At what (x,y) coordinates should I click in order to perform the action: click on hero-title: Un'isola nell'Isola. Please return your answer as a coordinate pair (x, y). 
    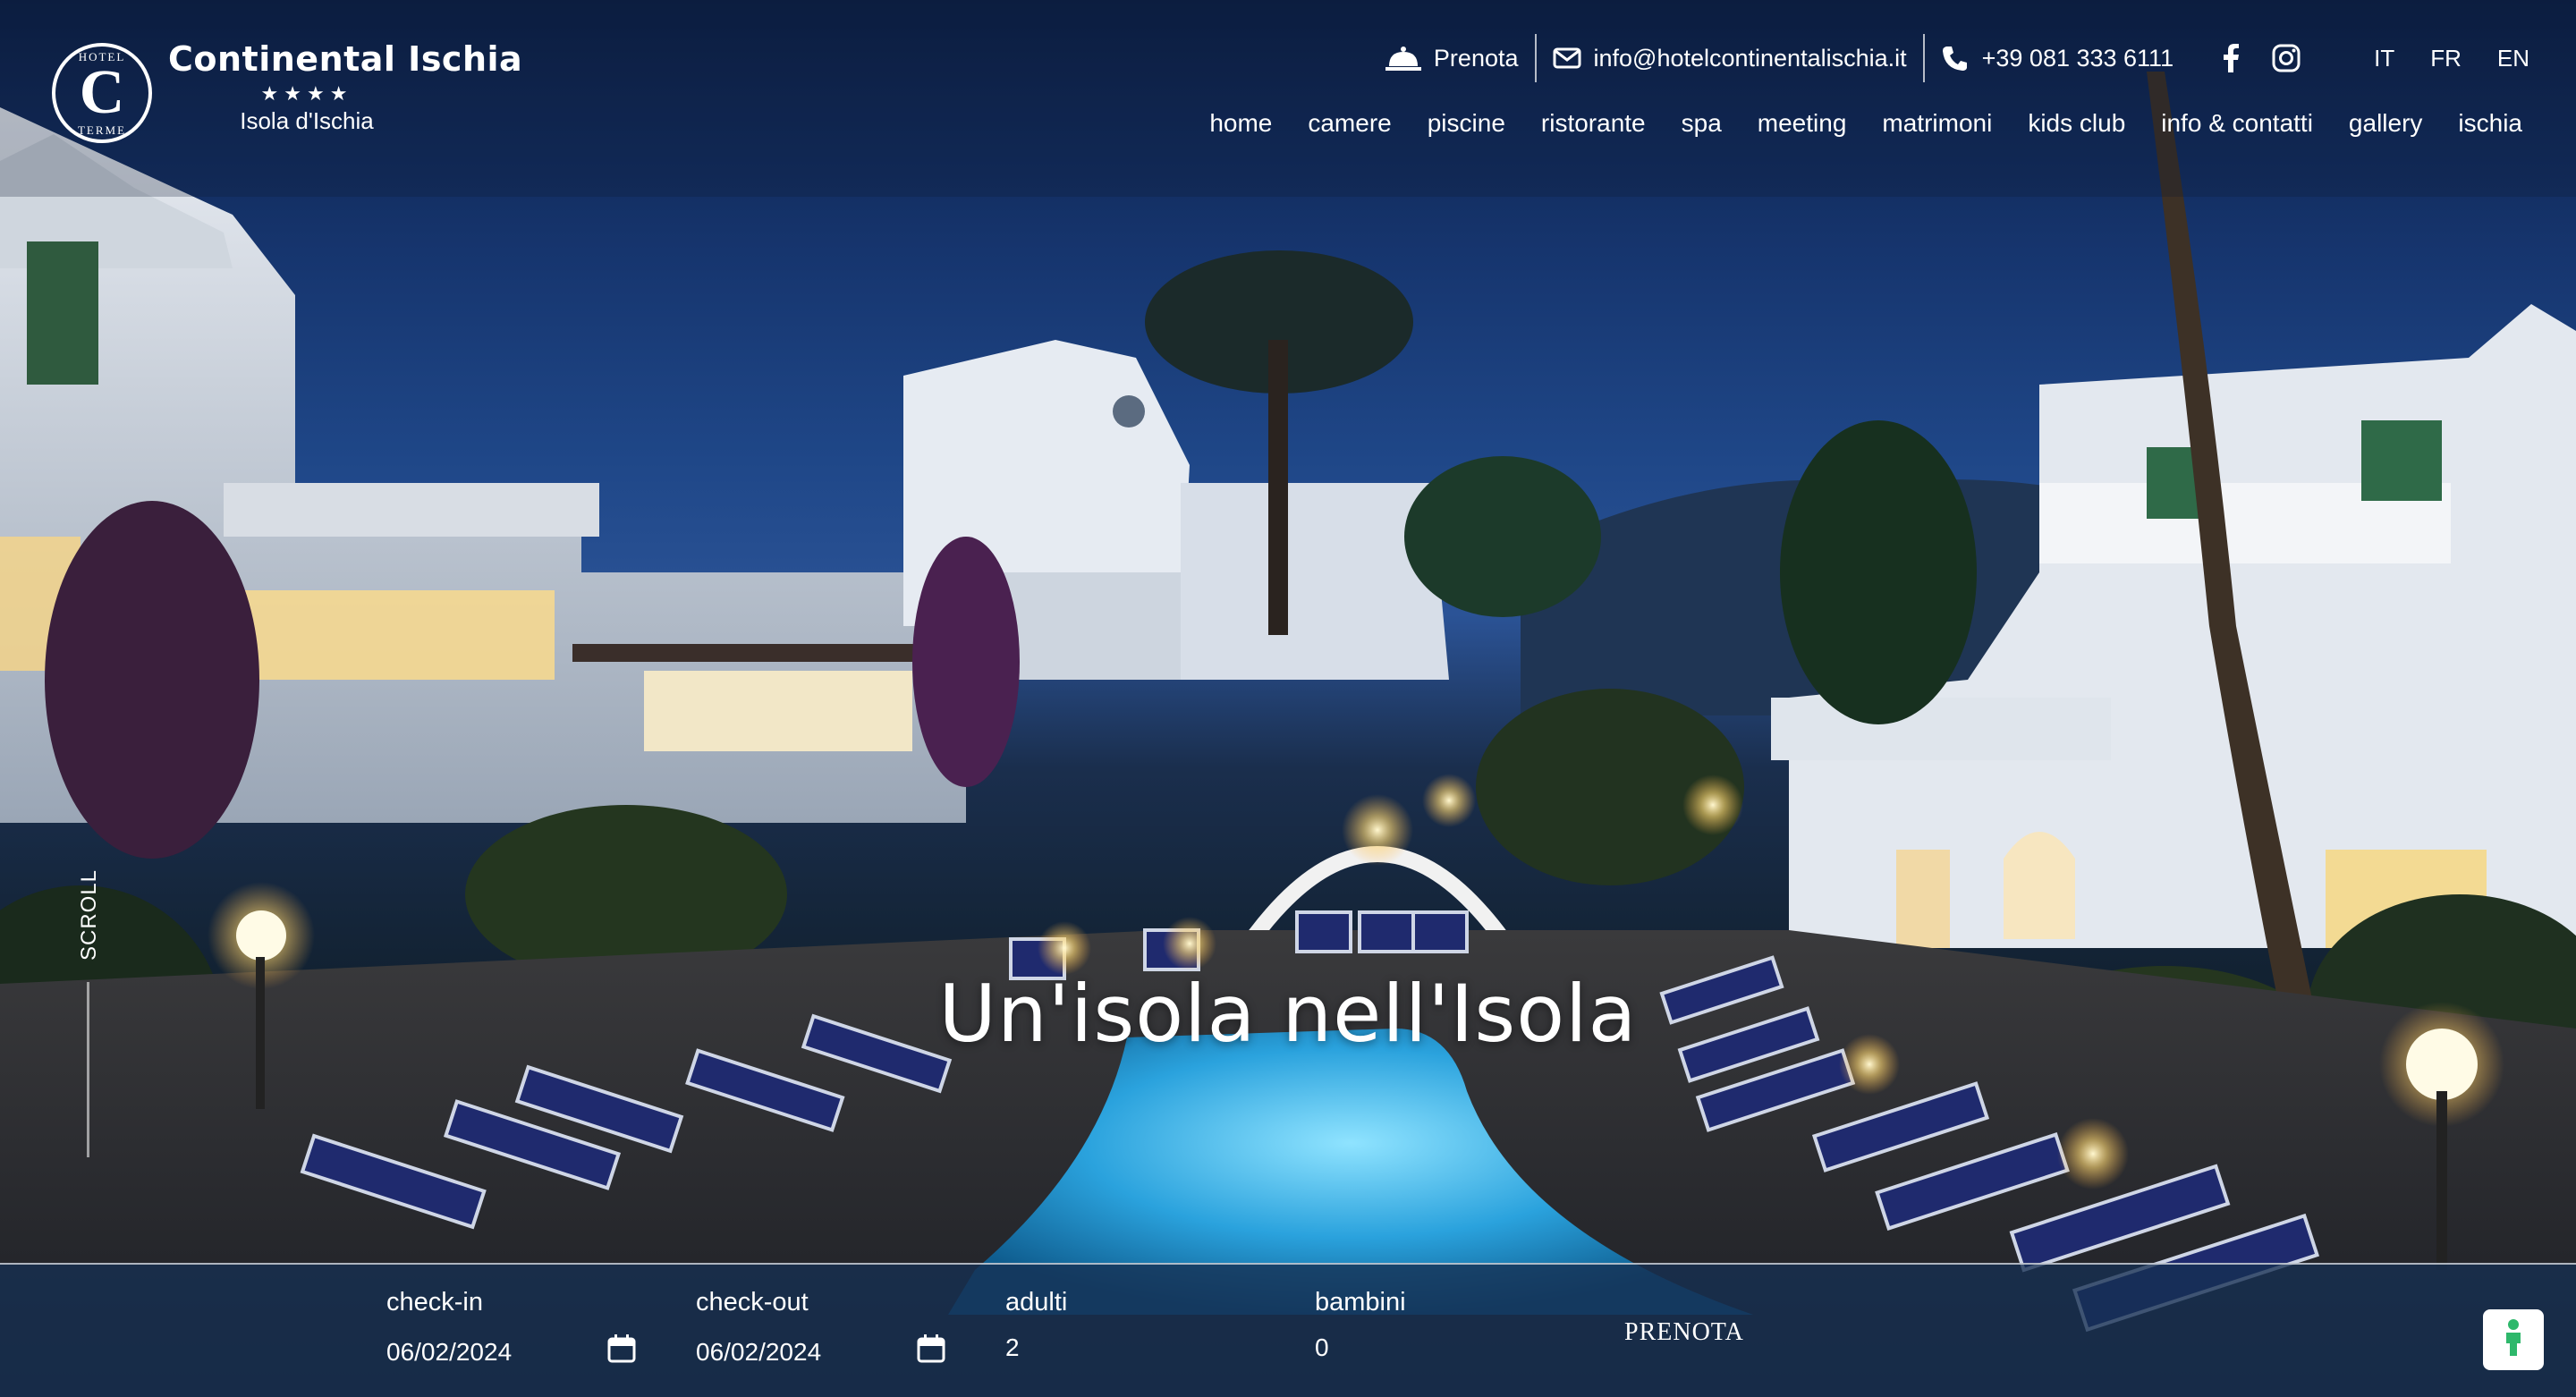
    Looking at the image, I should click on (1288, 1014).